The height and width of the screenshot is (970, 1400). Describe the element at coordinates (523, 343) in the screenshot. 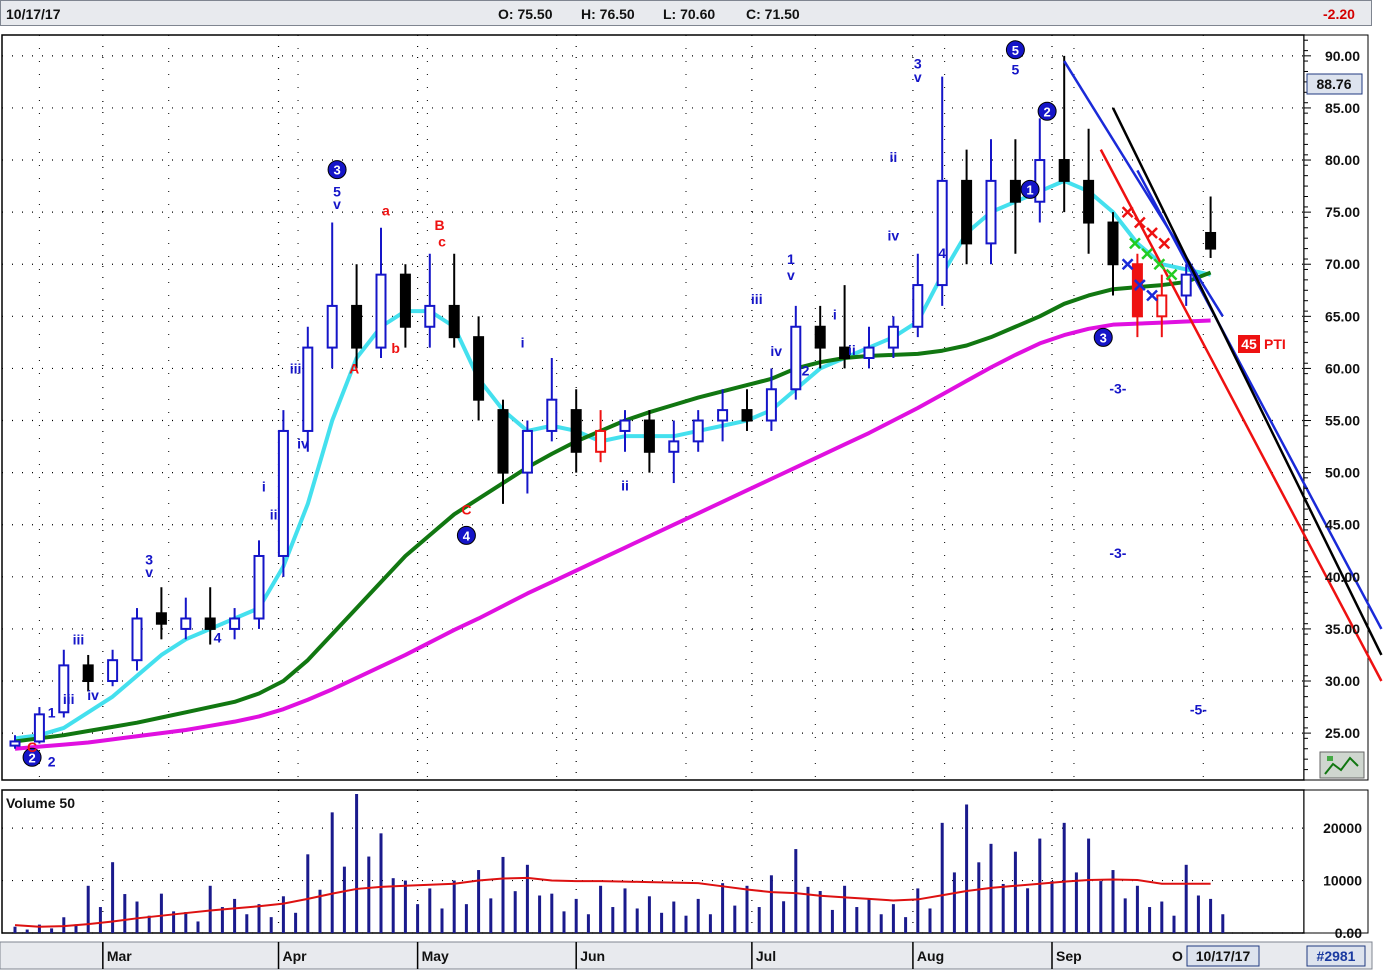

I see `wave-label: i` at that location.